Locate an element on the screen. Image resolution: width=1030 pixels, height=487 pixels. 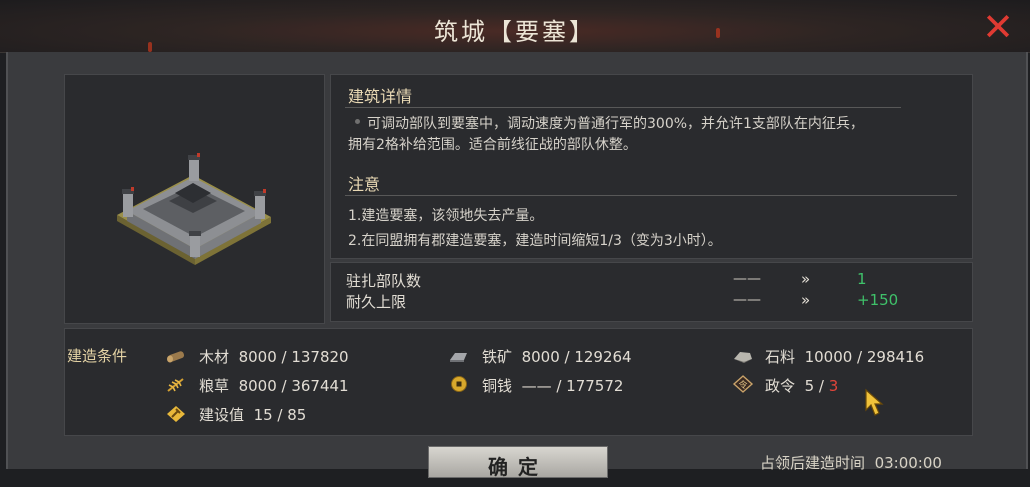
resource-copper: 铜钱 —— / 177572 is located at coordinates (552, 385).